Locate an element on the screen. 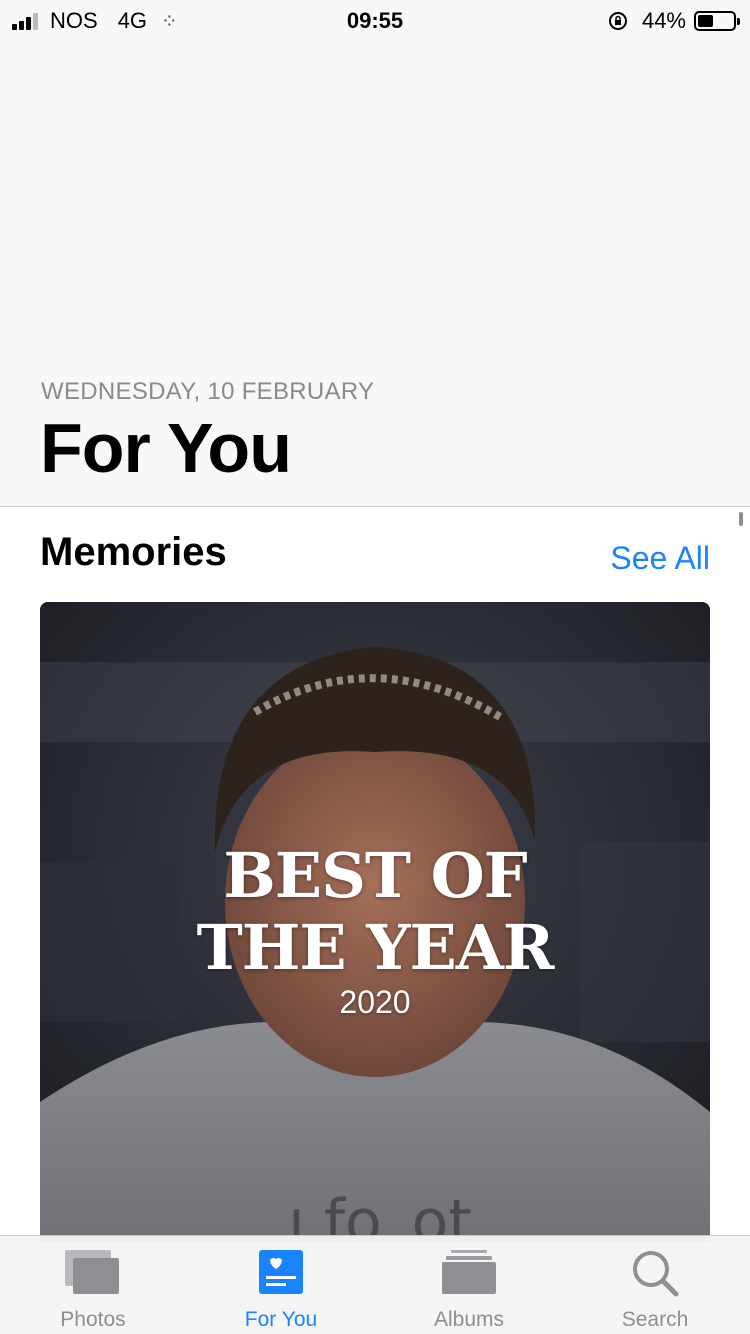 The height and width of the screenshot is (1334, 750). tab-photos: Photos is located at coordinates (93, 1285).